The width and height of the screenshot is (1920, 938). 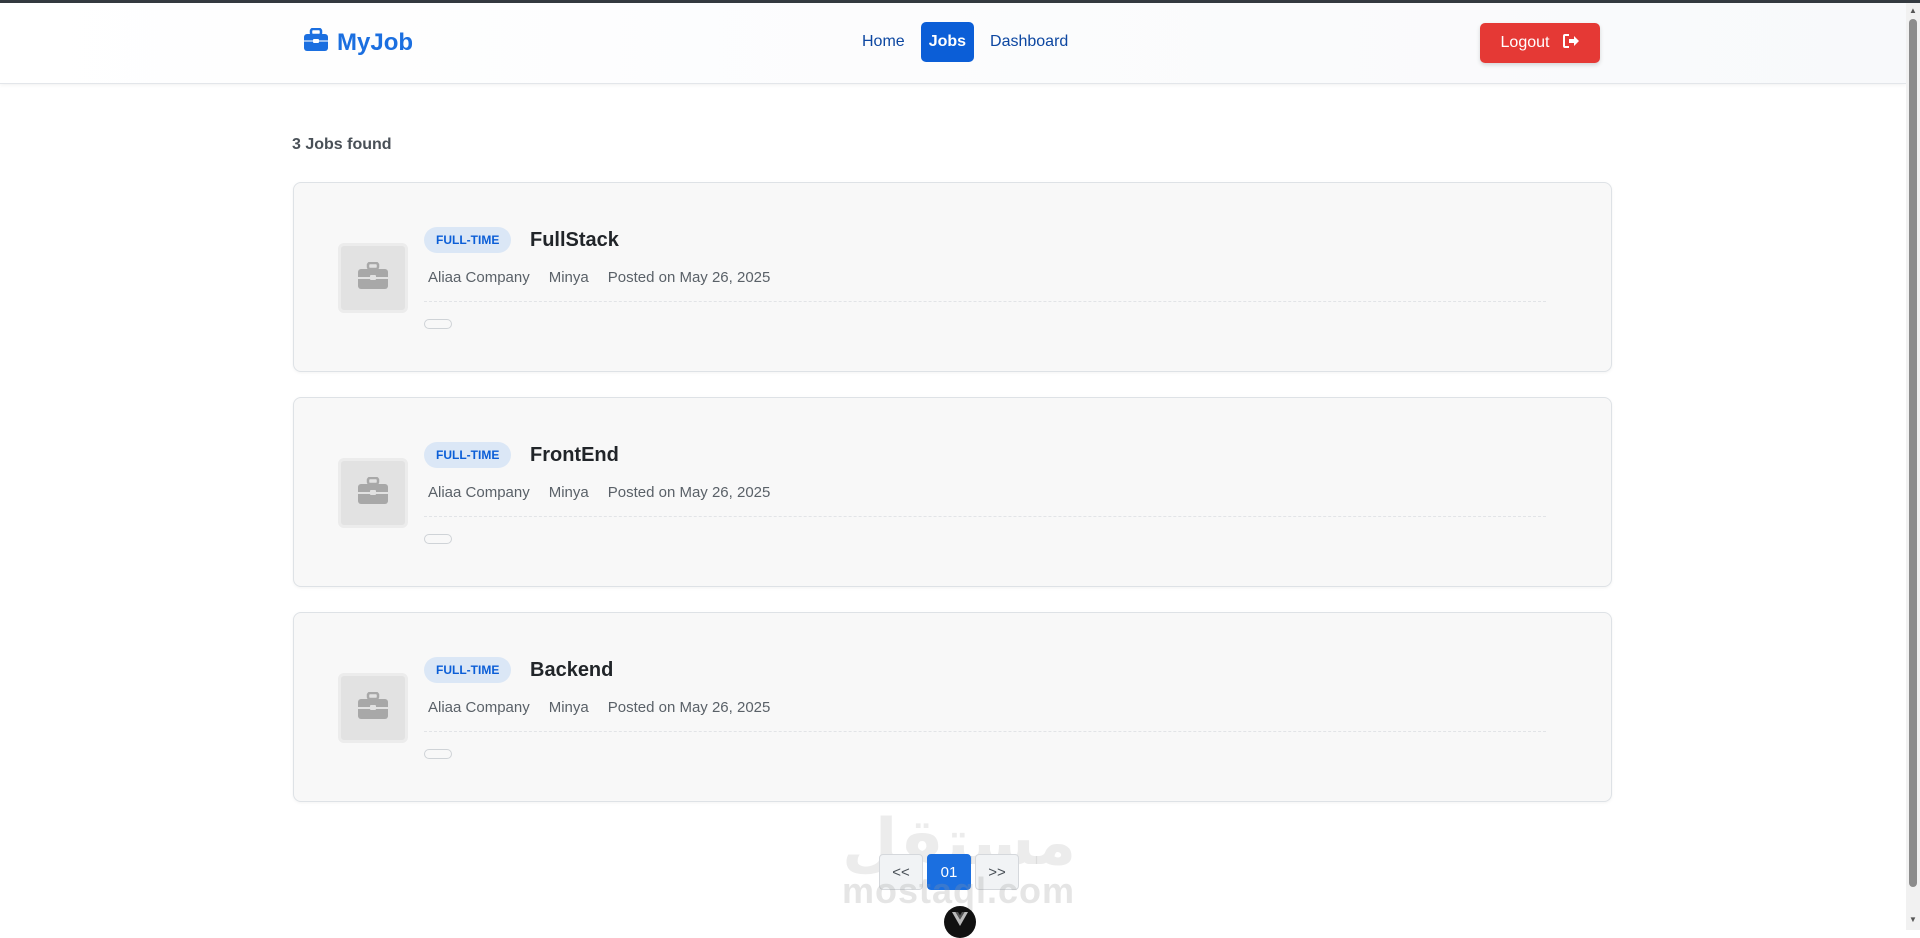 I want to click on nav-dashboard-link: Dashboard, so click(x=1029, y=42).